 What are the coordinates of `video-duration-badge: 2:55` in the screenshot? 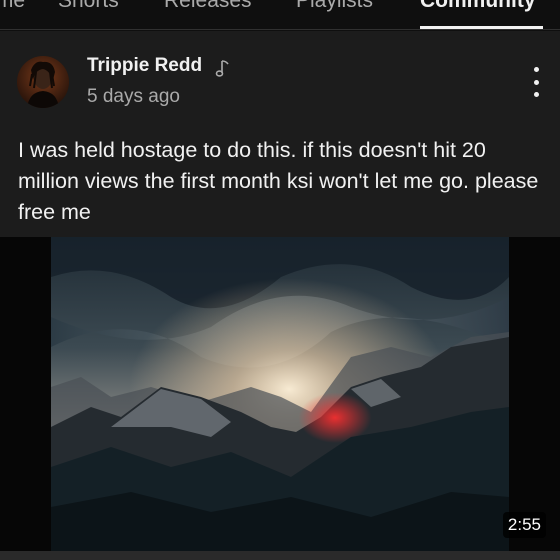 It's located at (524, 525).